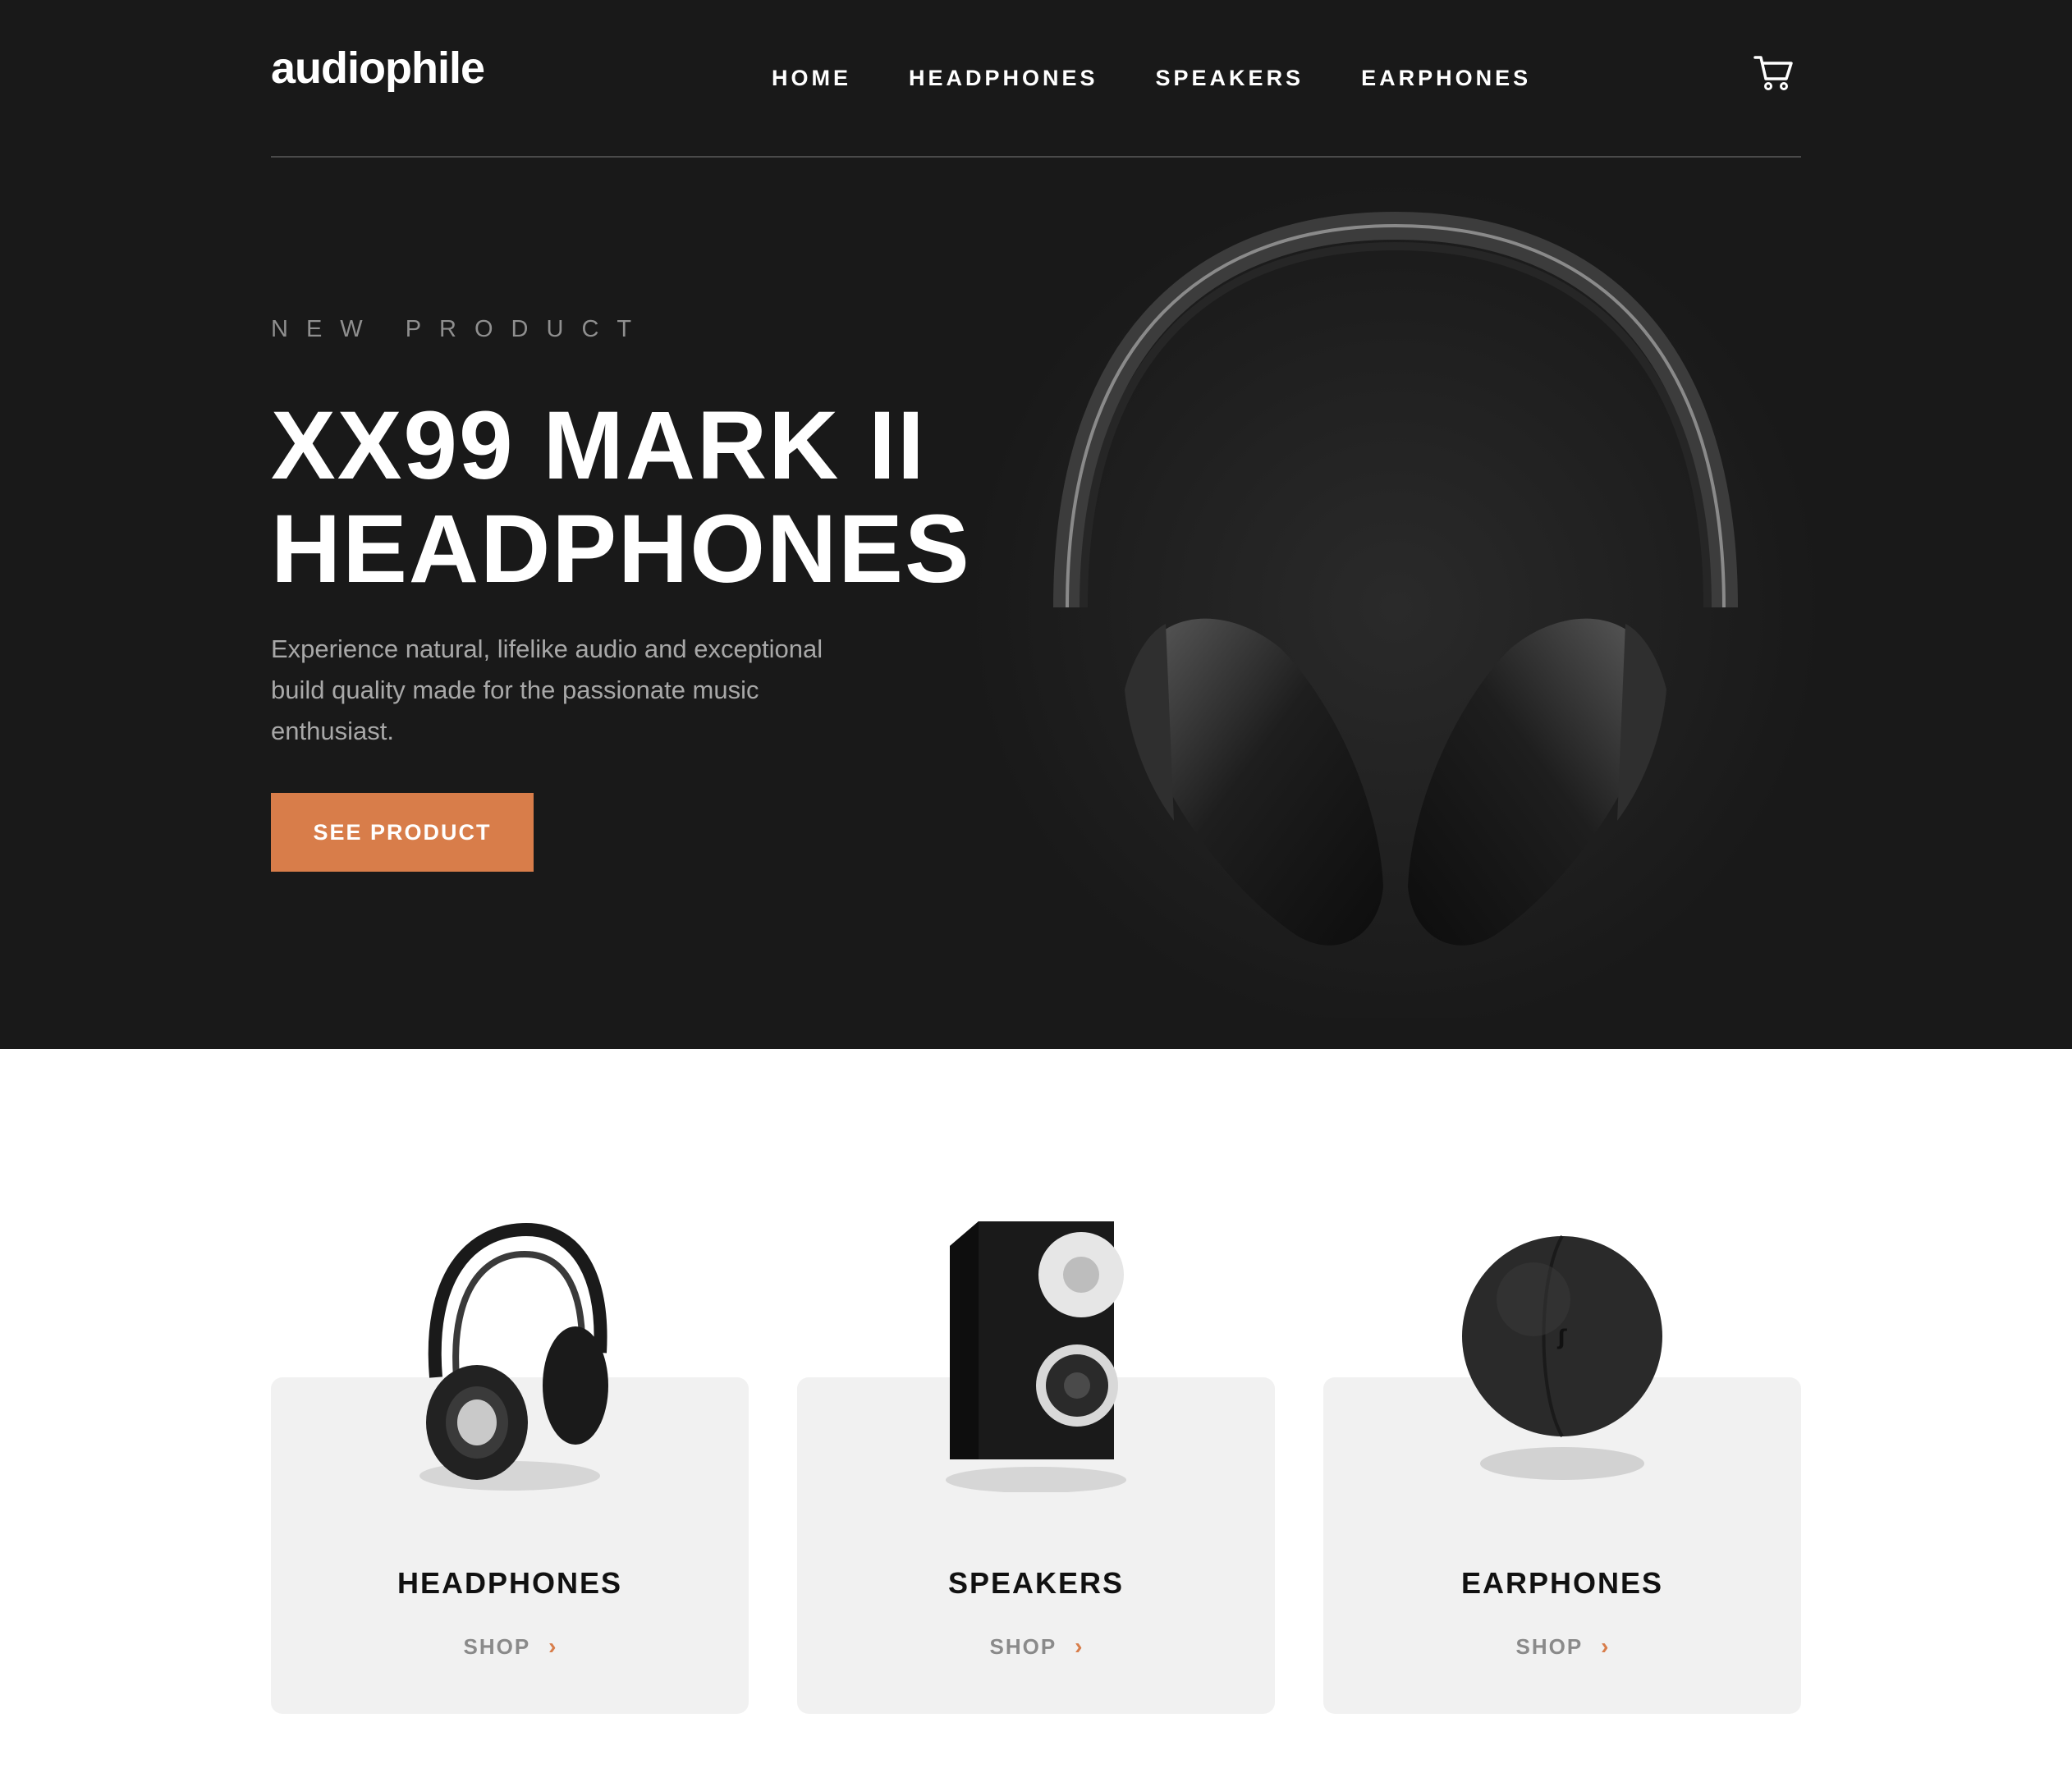  Describe the element at coordinates (1003, 78) in the screenshot. I see `nav-headphones: HEADPHONES` at that location.